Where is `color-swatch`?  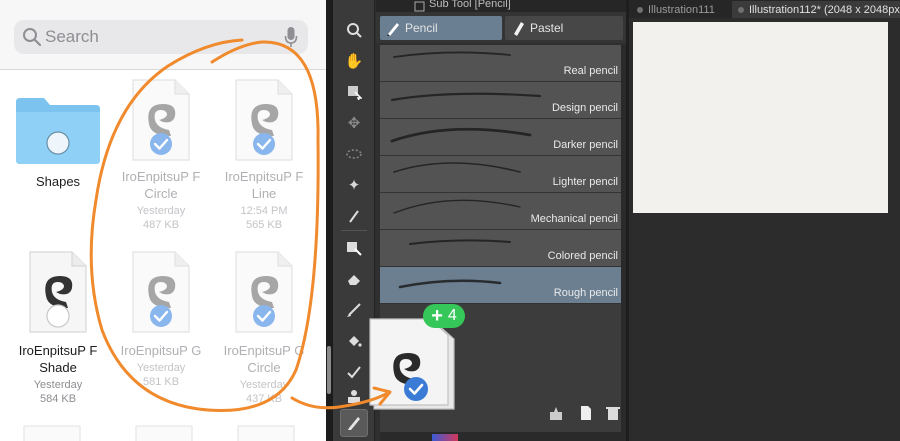
color-swatch is located at coordinates (445, 437).